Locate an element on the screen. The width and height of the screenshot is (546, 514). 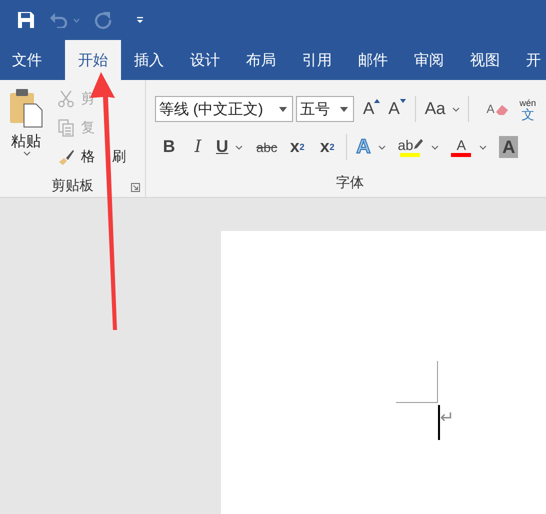
down-triangle-icon is located at coordinates (403, 101).